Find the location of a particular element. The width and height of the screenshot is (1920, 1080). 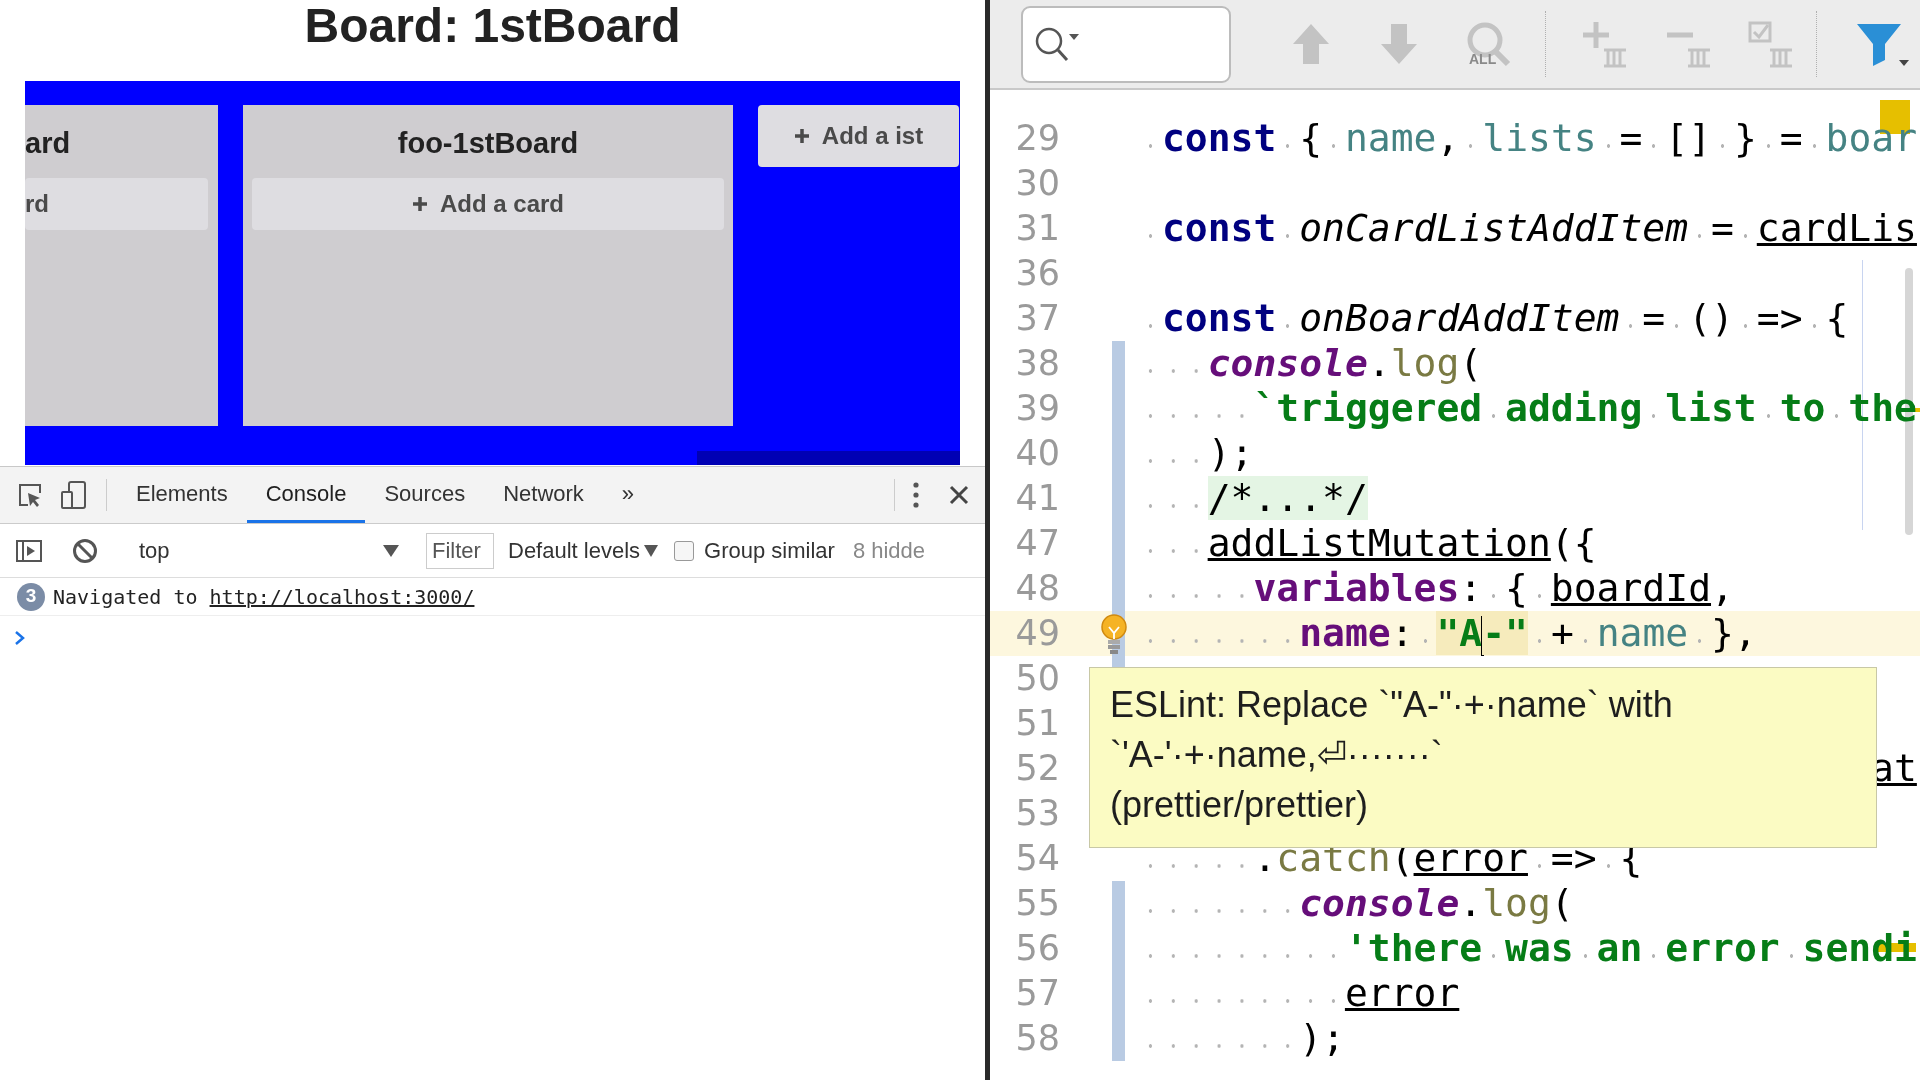

levels-dropdown: Default levels is located at coordinates (583, 550).